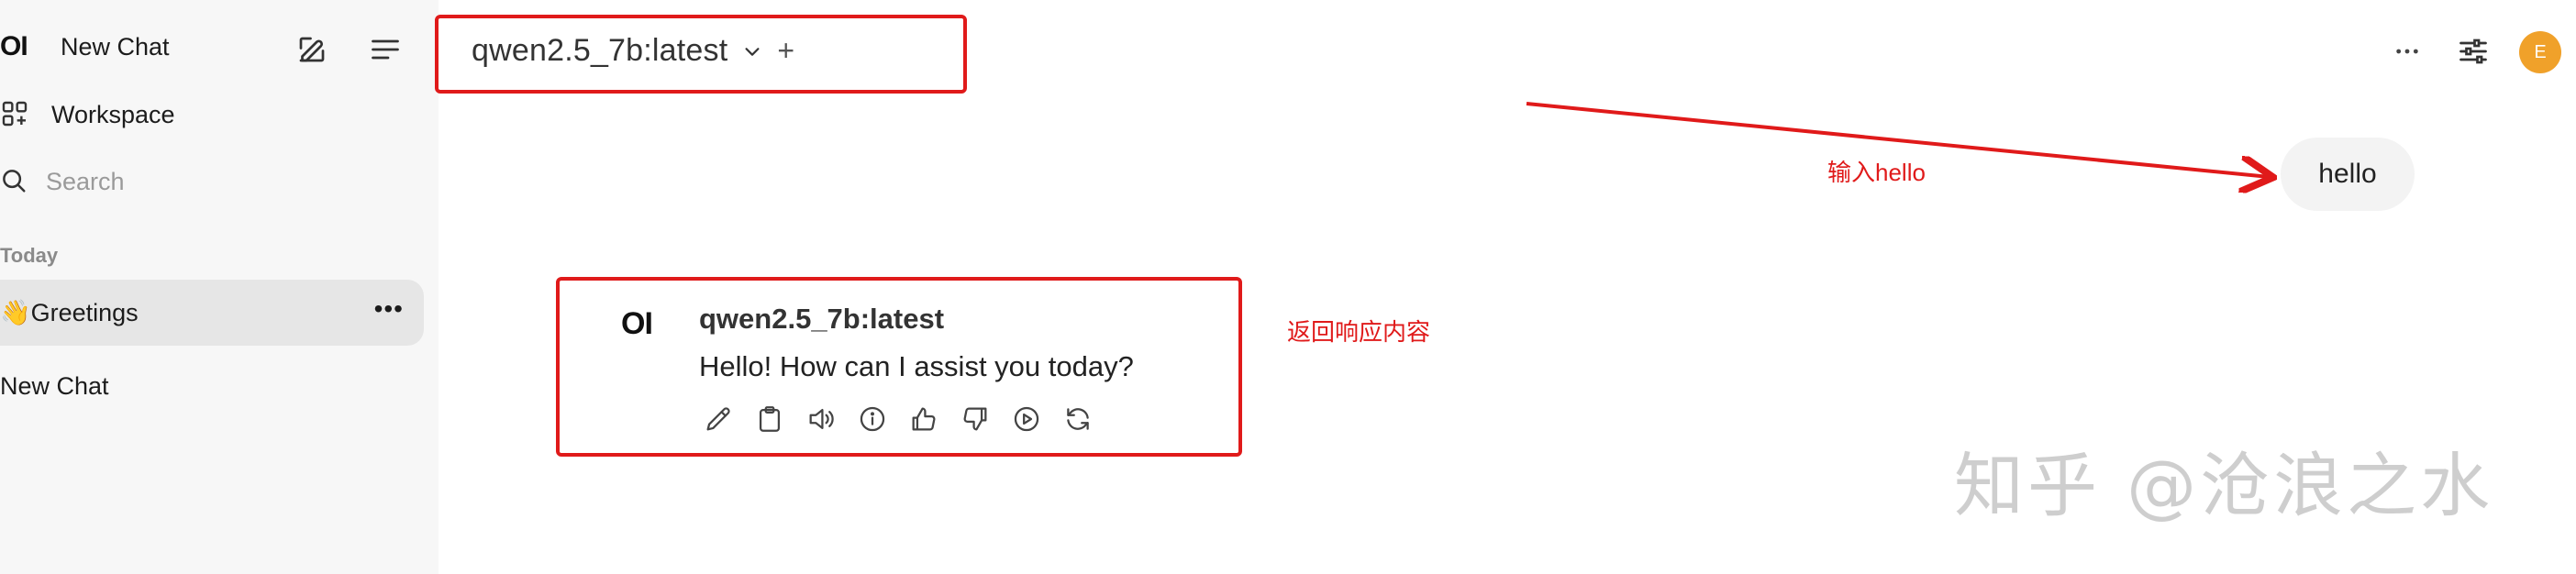 Image resolution: width=2576 pixels, height=574 pixels. Describe the element at coordinates (899, 419) in the screenshot. I see `message-action-bar` at that location.